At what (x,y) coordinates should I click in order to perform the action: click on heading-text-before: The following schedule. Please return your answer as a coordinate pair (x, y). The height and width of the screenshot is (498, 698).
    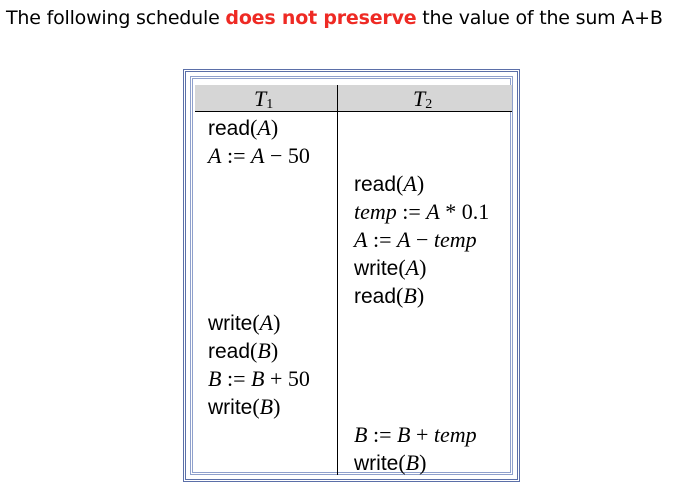
    Looking at the image, I should click on (116, 18).